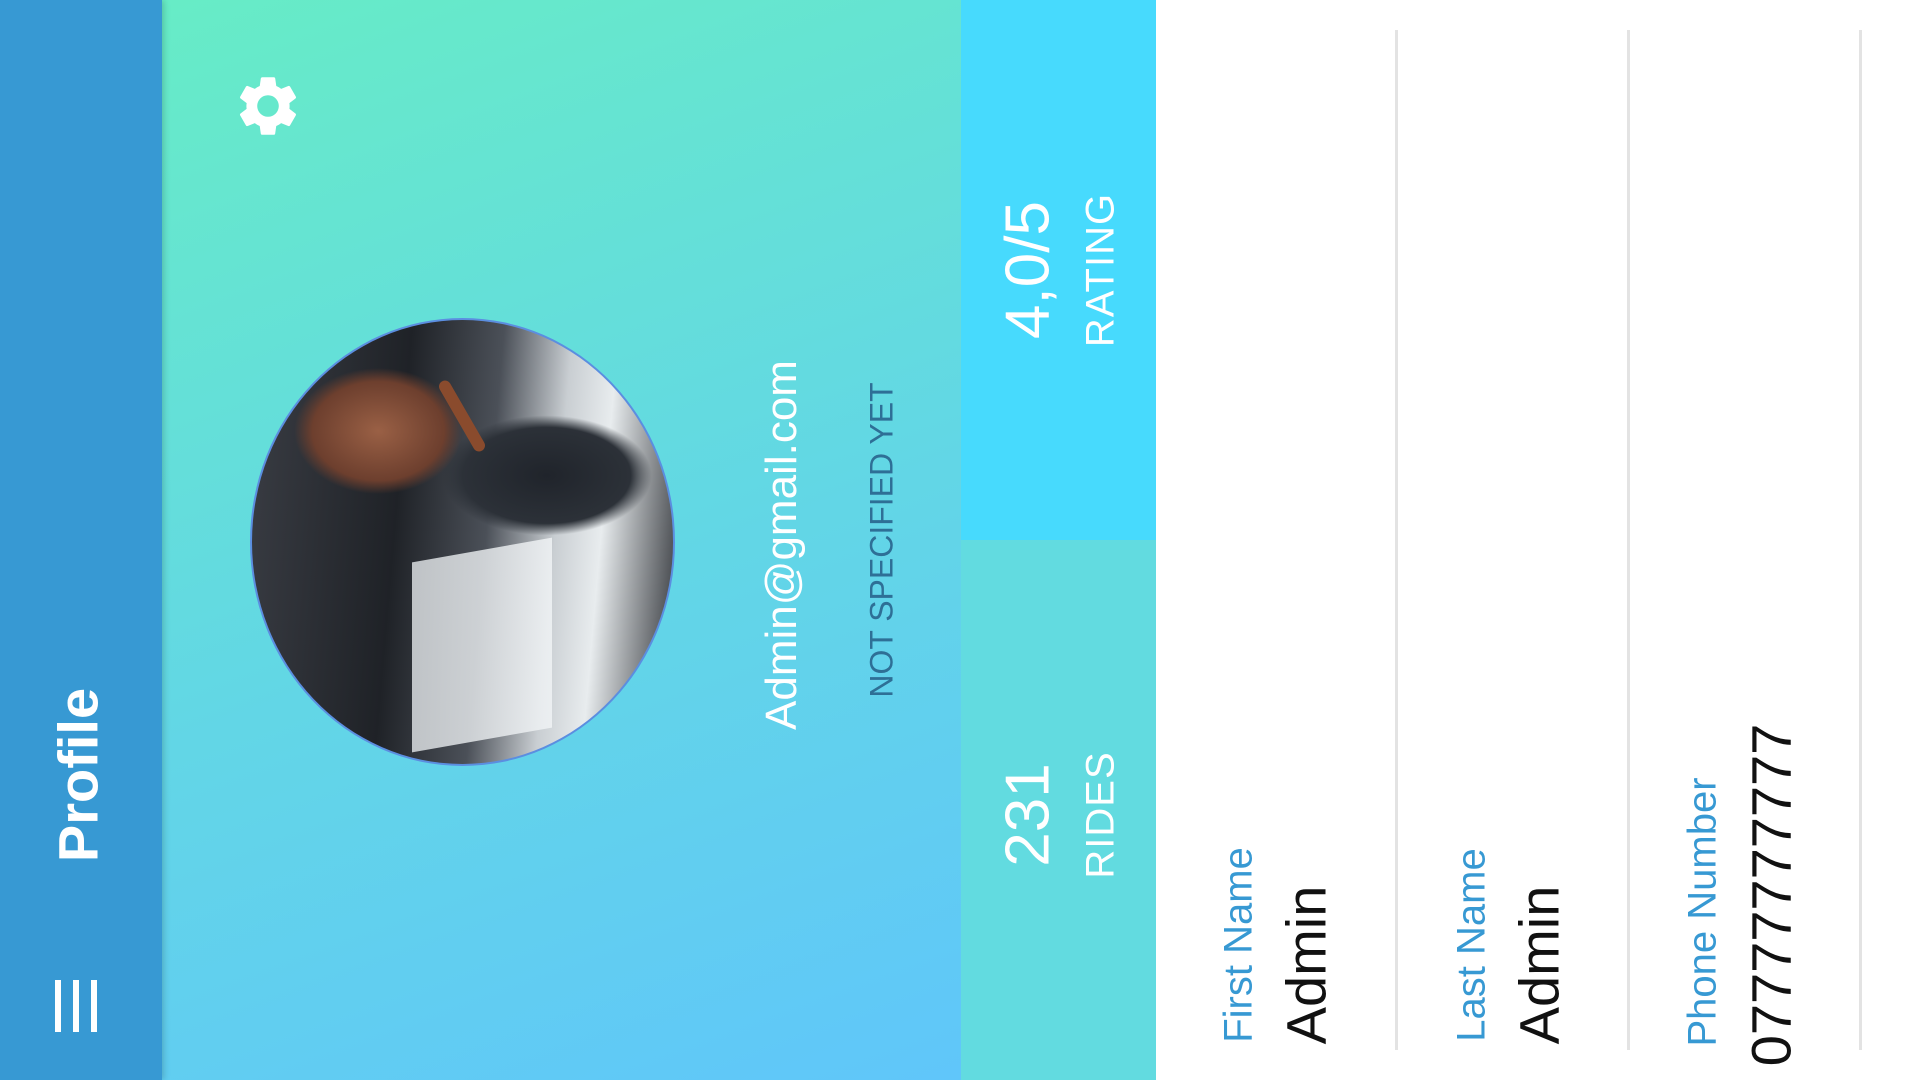  I want to click on last-name-divider, so click(1628, 540).